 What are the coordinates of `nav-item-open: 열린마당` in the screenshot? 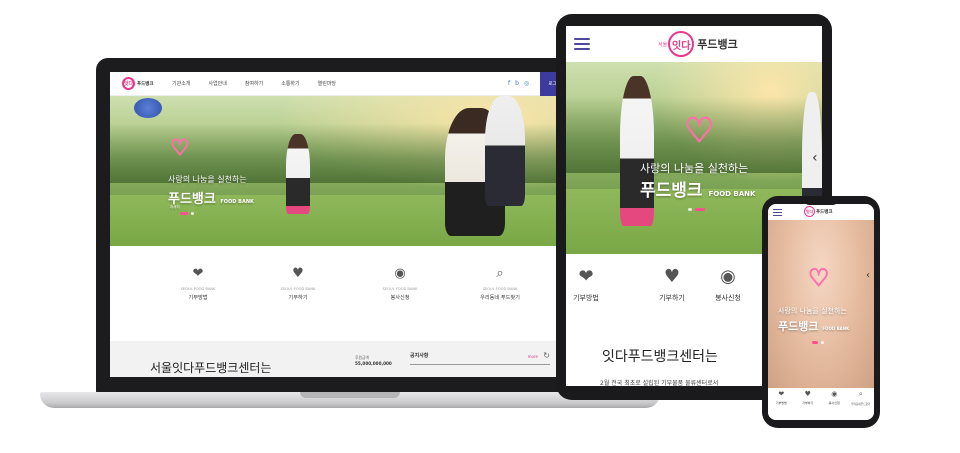 It's located at (327, 83).